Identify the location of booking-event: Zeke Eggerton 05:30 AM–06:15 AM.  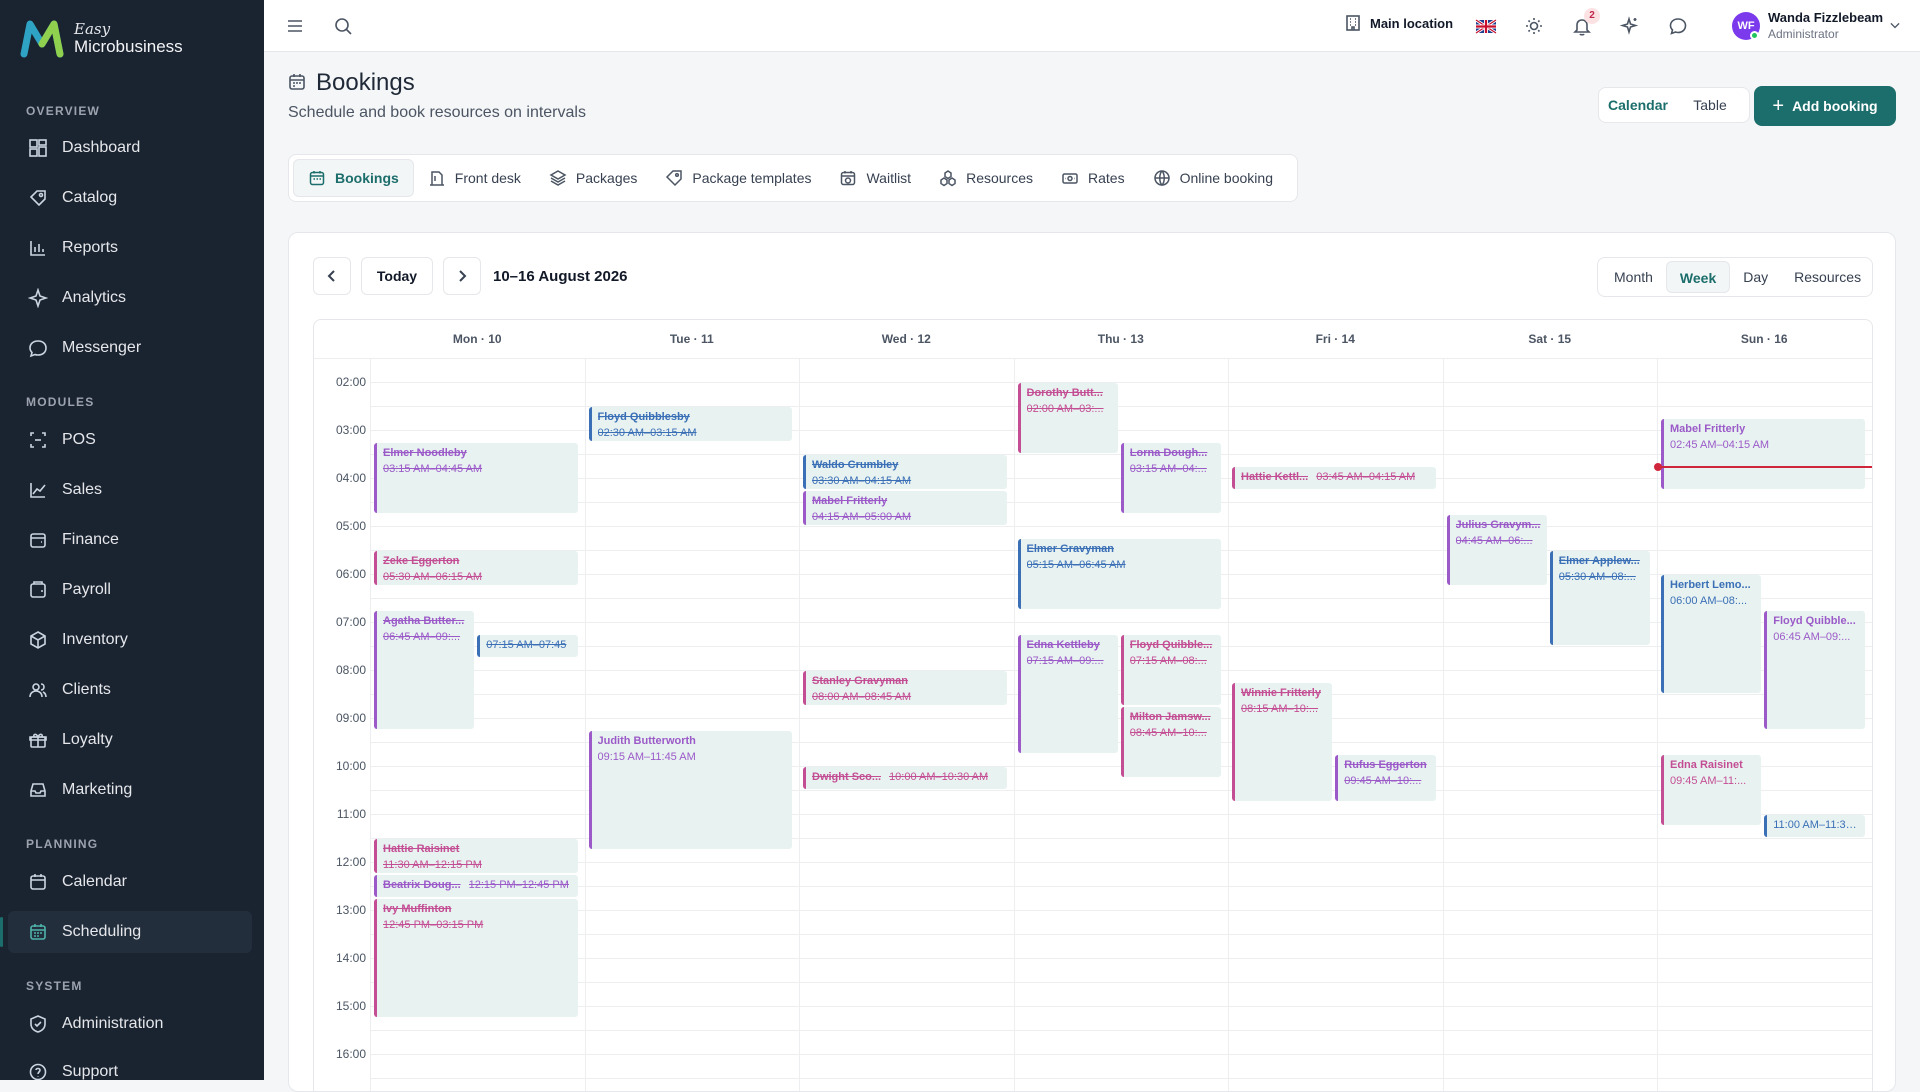
(476, 568).